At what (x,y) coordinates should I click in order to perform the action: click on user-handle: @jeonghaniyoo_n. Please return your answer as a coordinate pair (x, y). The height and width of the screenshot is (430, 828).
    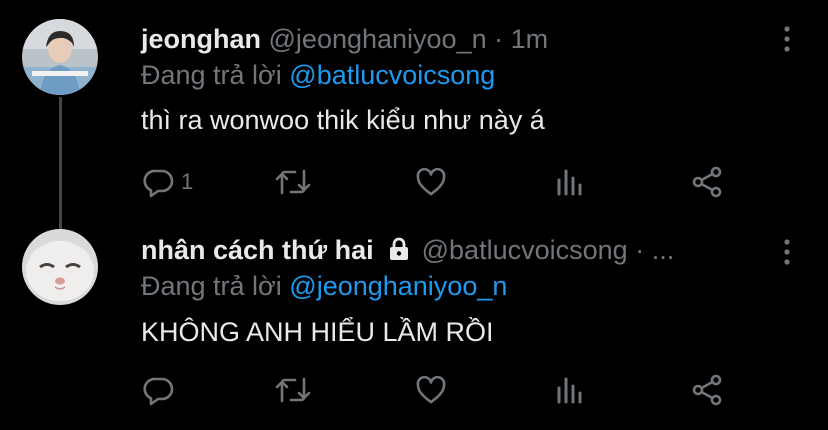
    Looking at the image, I should click on (378, 39).